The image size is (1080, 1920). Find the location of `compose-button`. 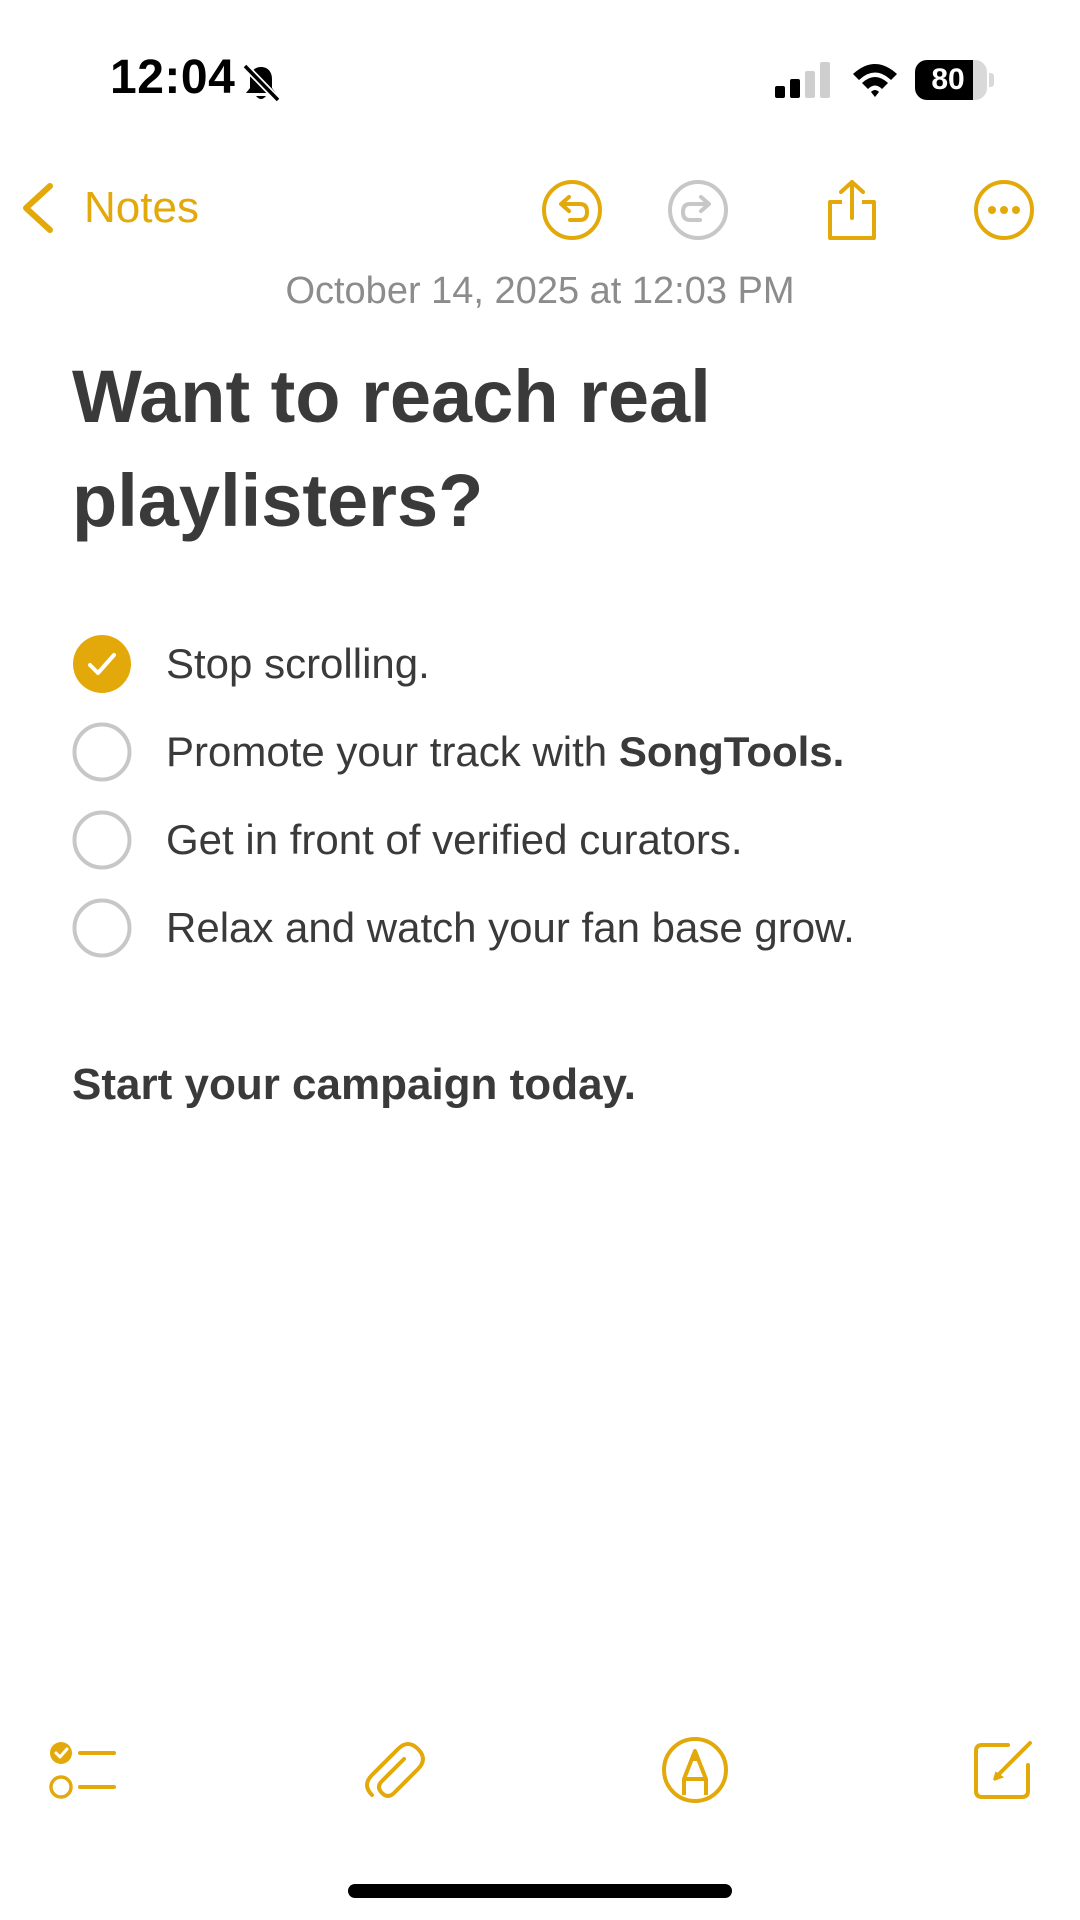

compose-button is located at coordinates (1003, 1770).